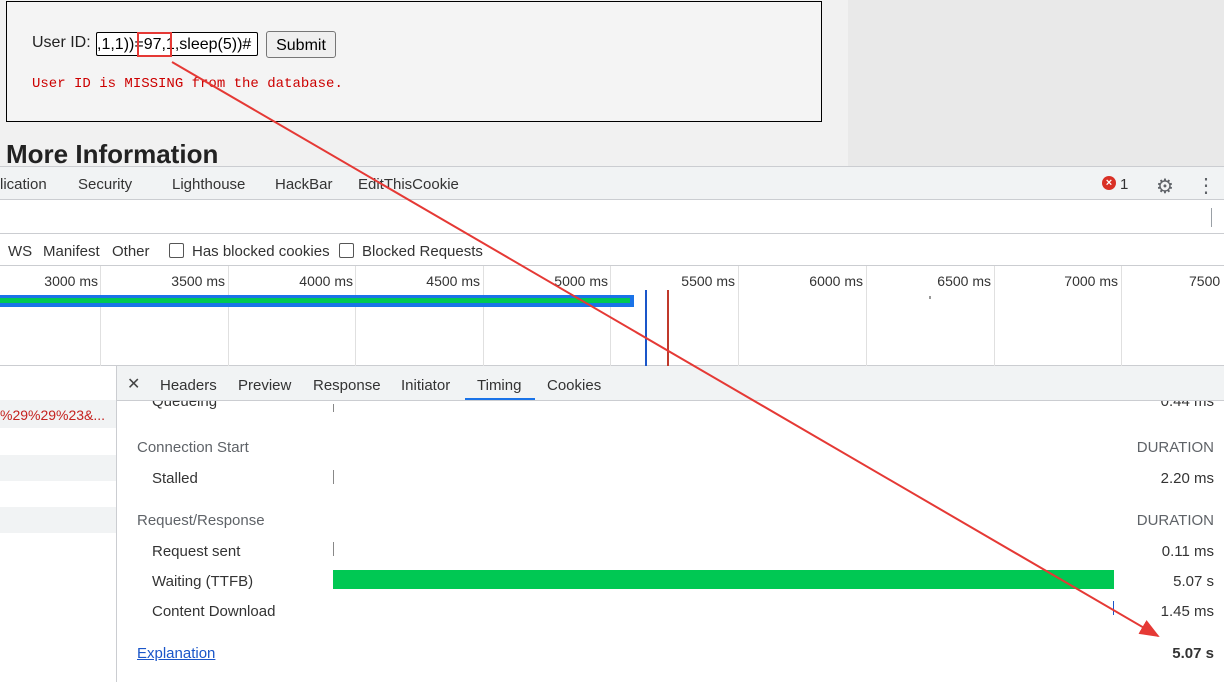 The width and height of the screenshot is (1224, 682). I want to click on tab-editthiscookie: EditThisCookie, so click(408, 184).